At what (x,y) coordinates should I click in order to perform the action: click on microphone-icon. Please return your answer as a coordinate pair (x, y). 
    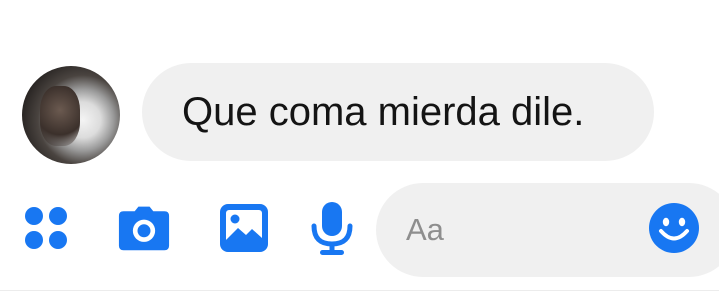
    Looking at the image, I should click on (332, 228).